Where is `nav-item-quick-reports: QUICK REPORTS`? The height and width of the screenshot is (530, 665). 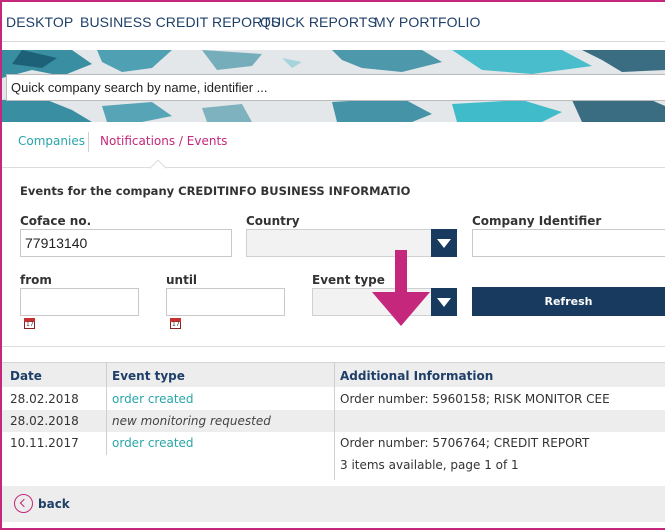 nav-item-quick-reports: QUICK REPORTS is located at coordinates (318, 22).